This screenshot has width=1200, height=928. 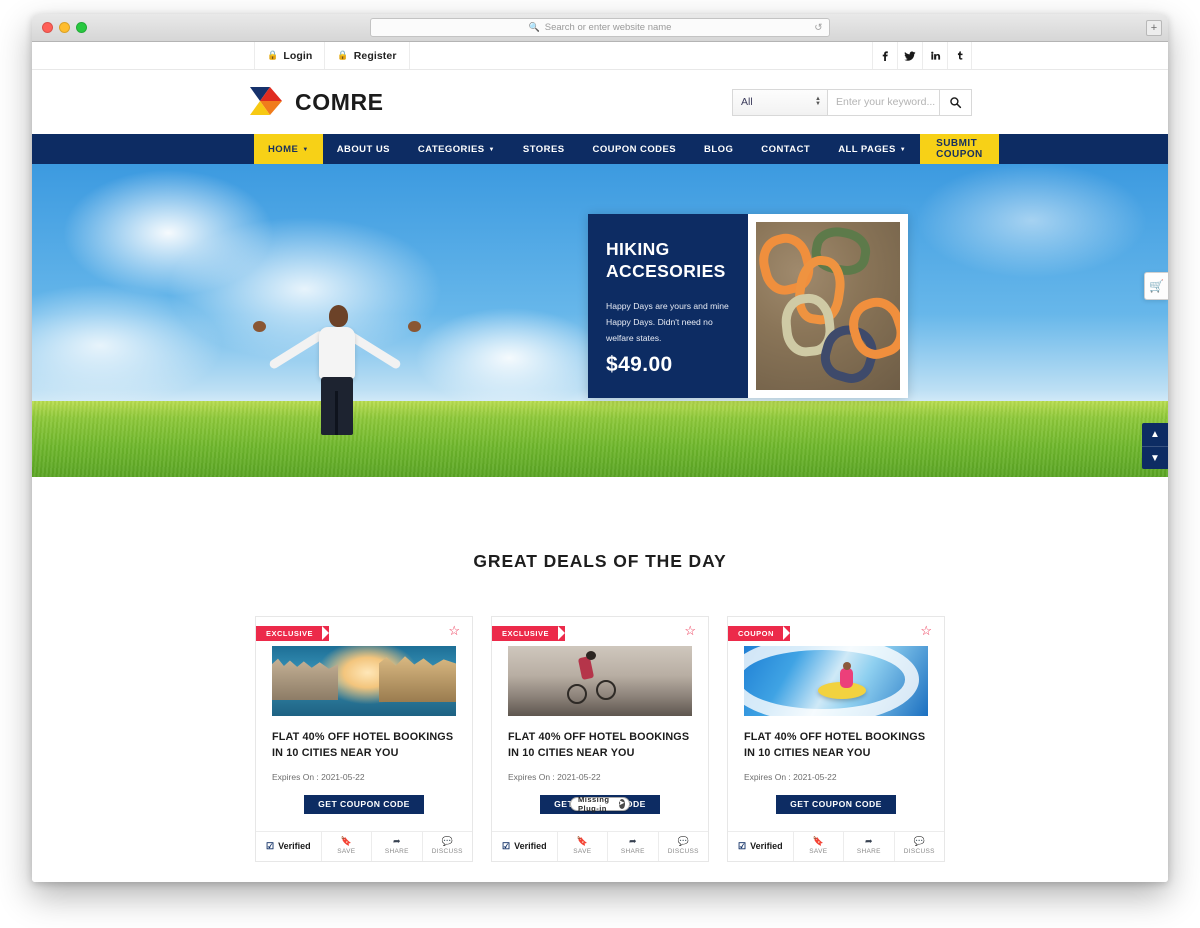 I want to click on comment-icon: 💬, so click(x=683, y=841).